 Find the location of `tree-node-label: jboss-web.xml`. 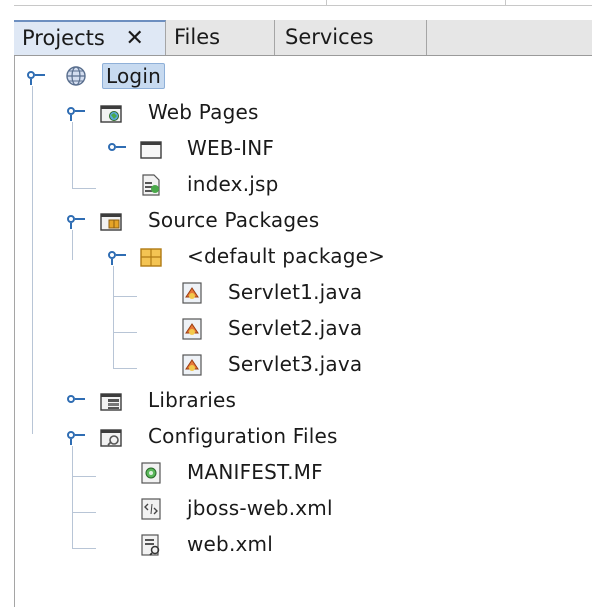

tree-node-label: jboss-web.xml is located at coordinates (260, 508).